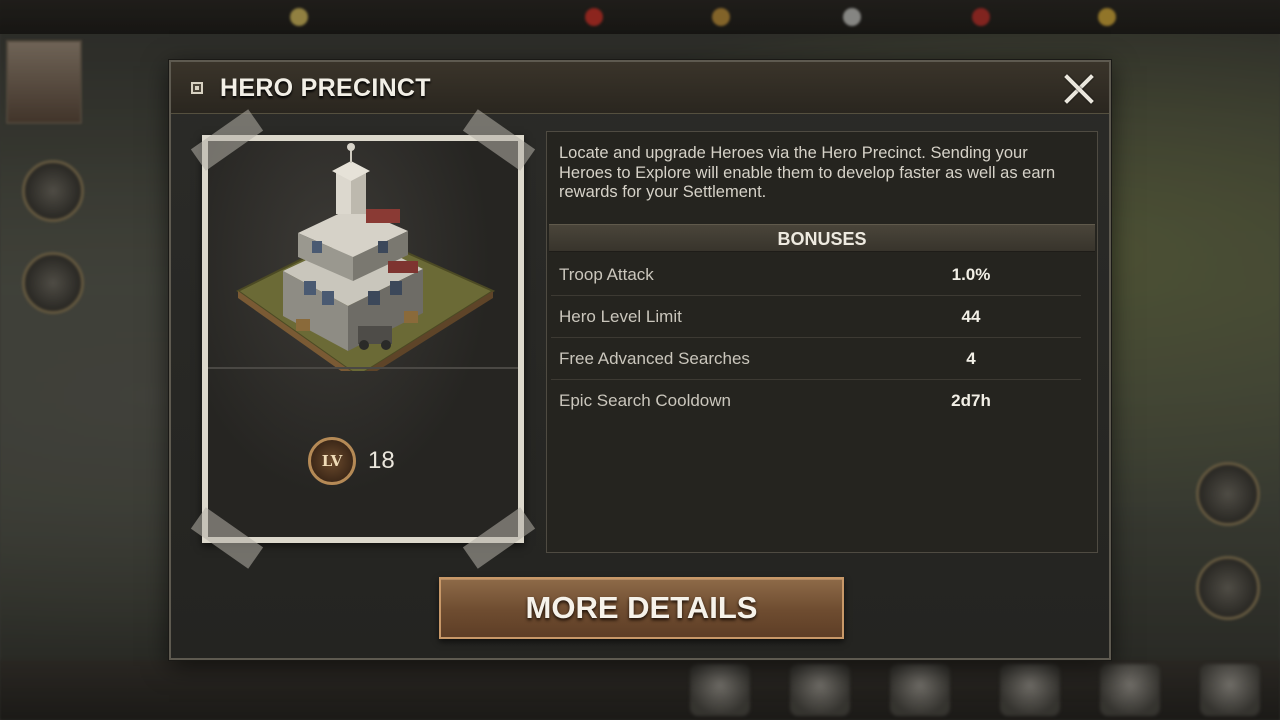  I want to click on title-bullet-icon, so click(197, 88).